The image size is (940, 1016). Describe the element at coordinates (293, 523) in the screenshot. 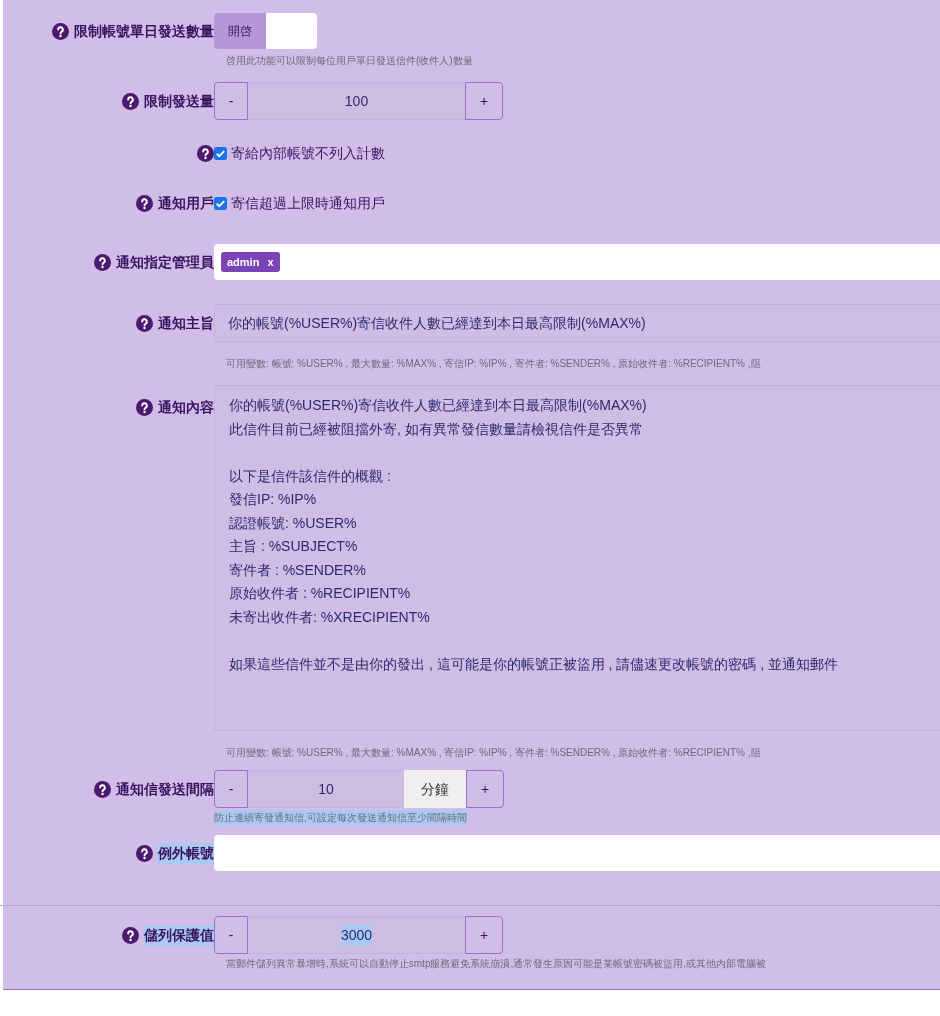

I see `text-line: 認證帳號: %USER%` at that location.